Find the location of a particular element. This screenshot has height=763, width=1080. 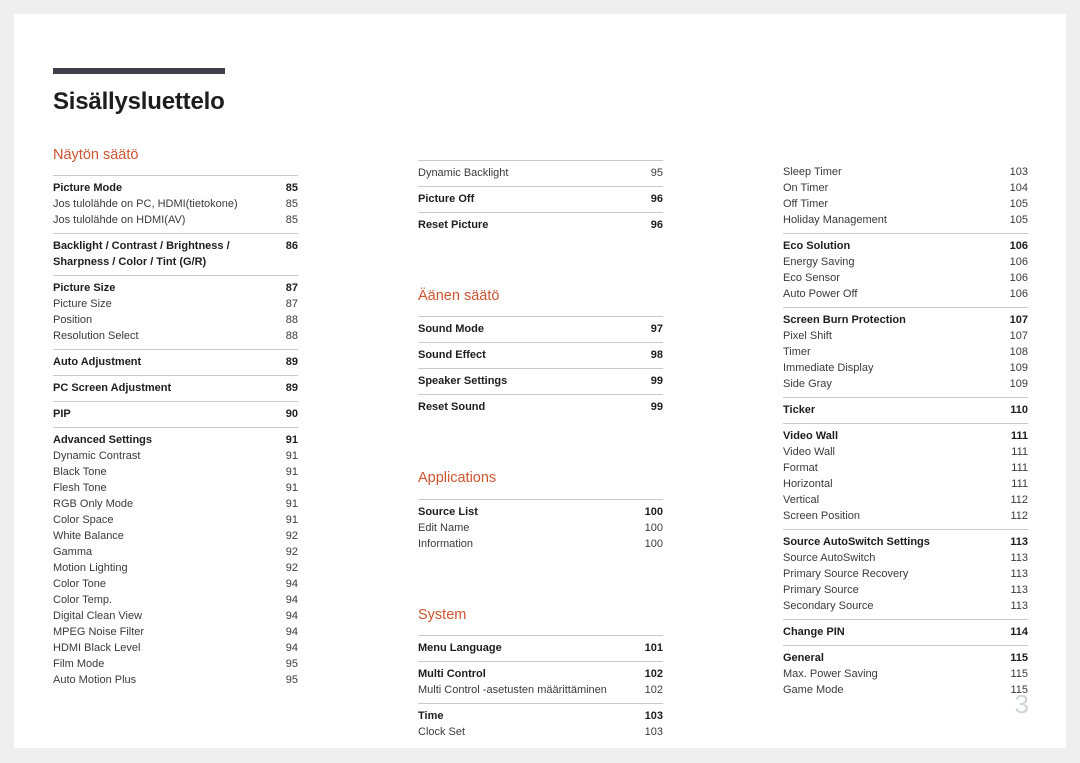

toc-entry-label: Side Gray is located at coordinates (807, 384).